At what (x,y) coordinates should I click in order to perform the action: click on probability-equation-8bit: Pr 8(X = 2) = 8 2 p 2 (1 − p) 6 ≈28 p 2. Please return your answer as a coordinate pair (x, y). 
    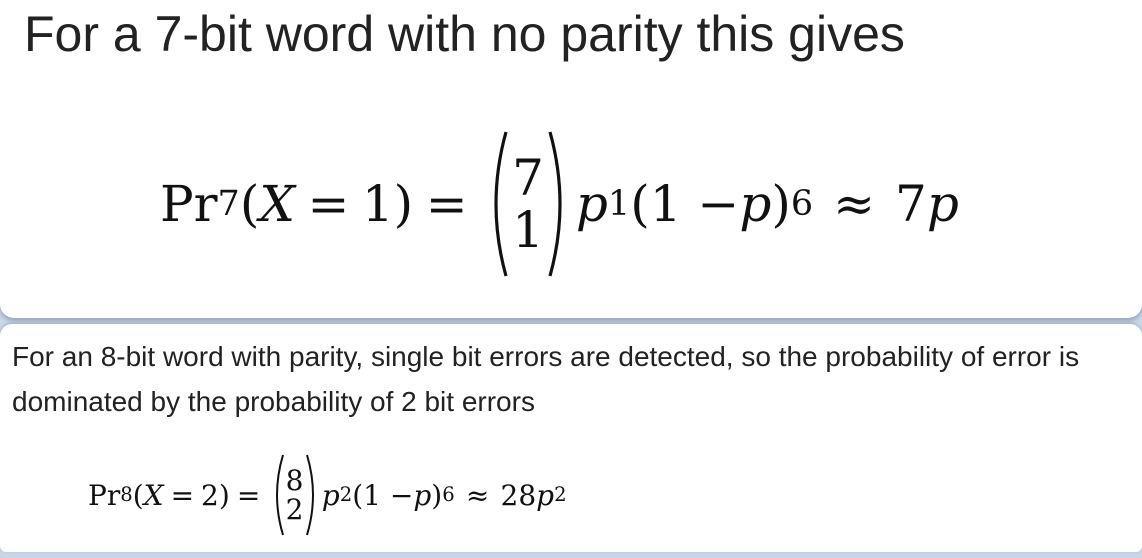
    Looking at the image, I should click on (327, 495).